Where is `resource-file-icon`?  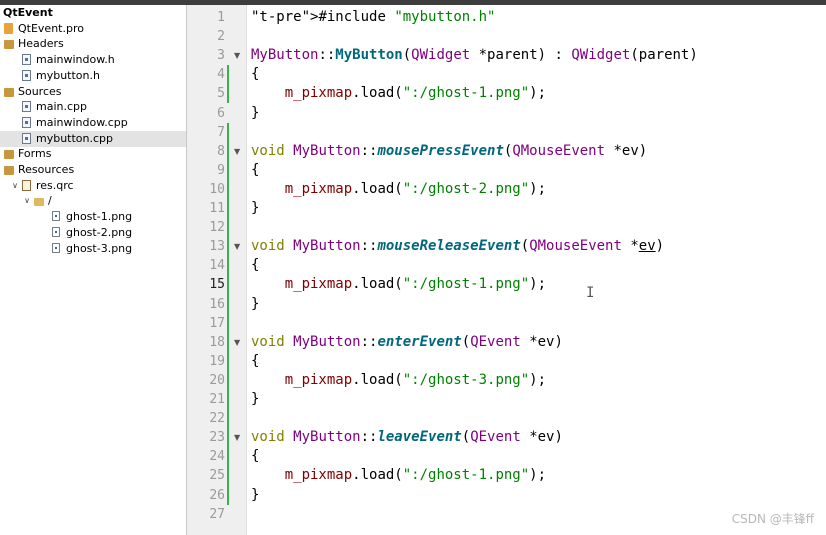 resource-file-icon is located at coordinates (26, 185).